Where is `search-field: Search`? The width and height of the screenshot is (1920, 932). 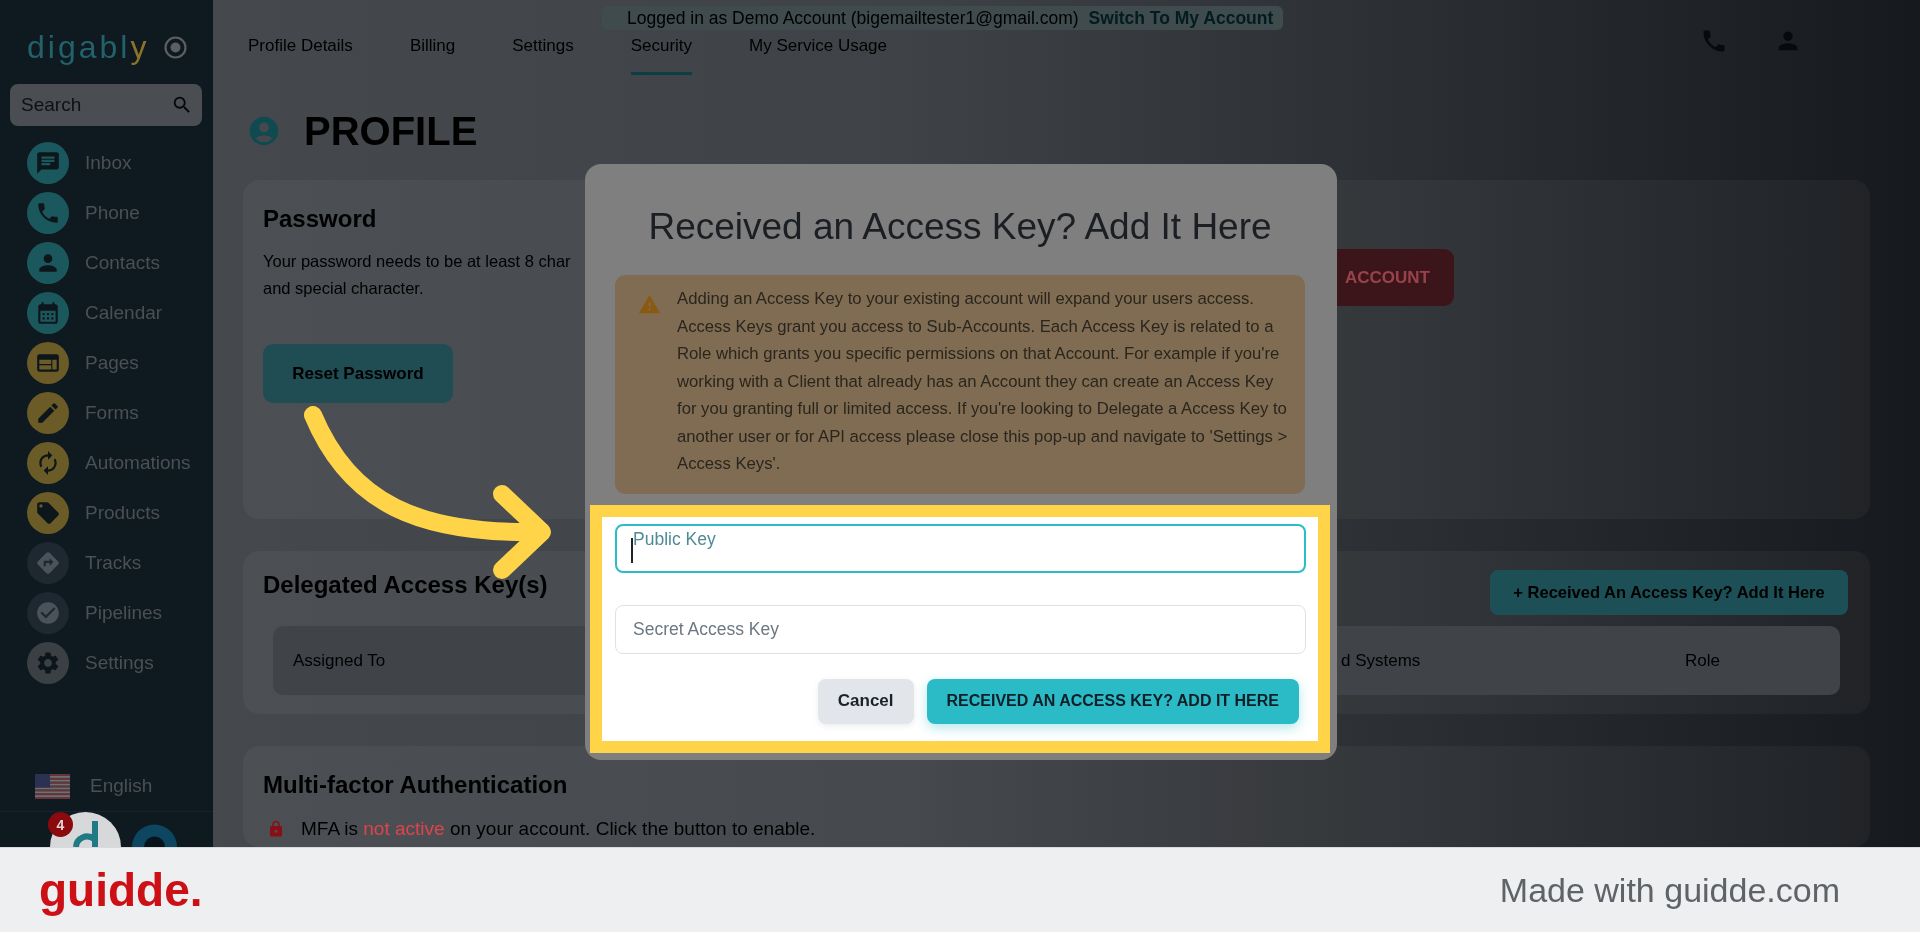 search-field: Search is located at coordinates (106, 105).